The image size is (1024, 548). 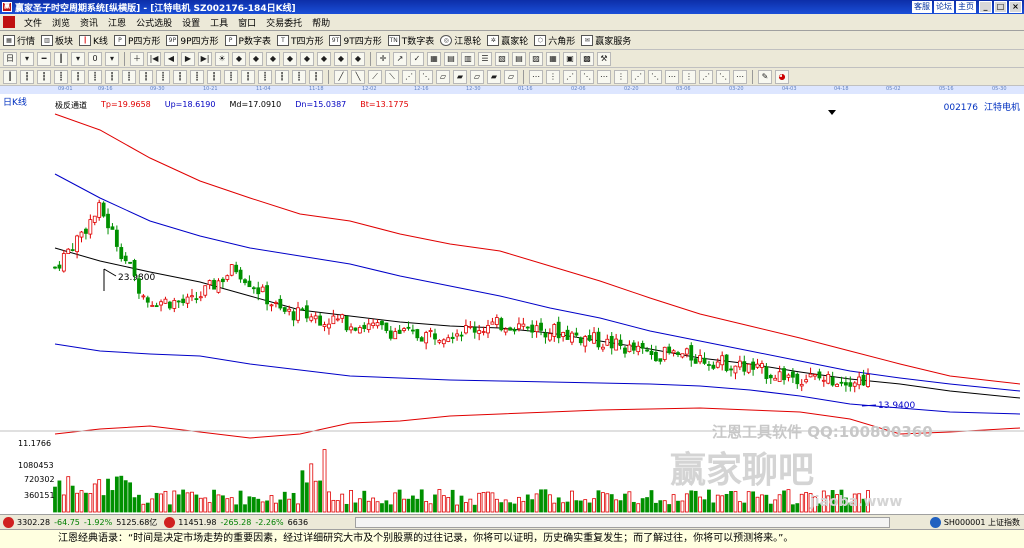 What do you see at coordinates (358, 76) in the screenshot?
I see `trendline-icon: ╲` at bounding box center [358, 76].